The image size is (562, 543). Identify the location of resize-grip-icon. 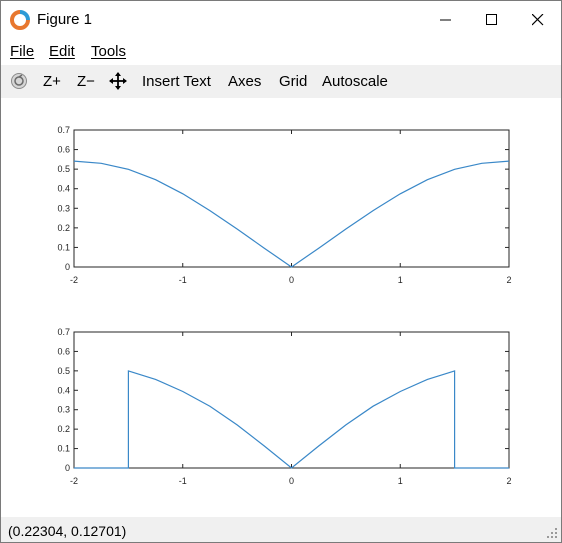
(552, 533).